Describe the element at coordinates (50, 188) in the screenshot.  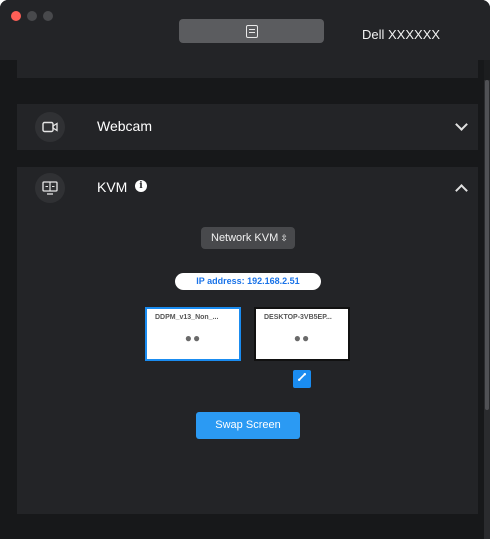
I see `kvm-icon` at that location.